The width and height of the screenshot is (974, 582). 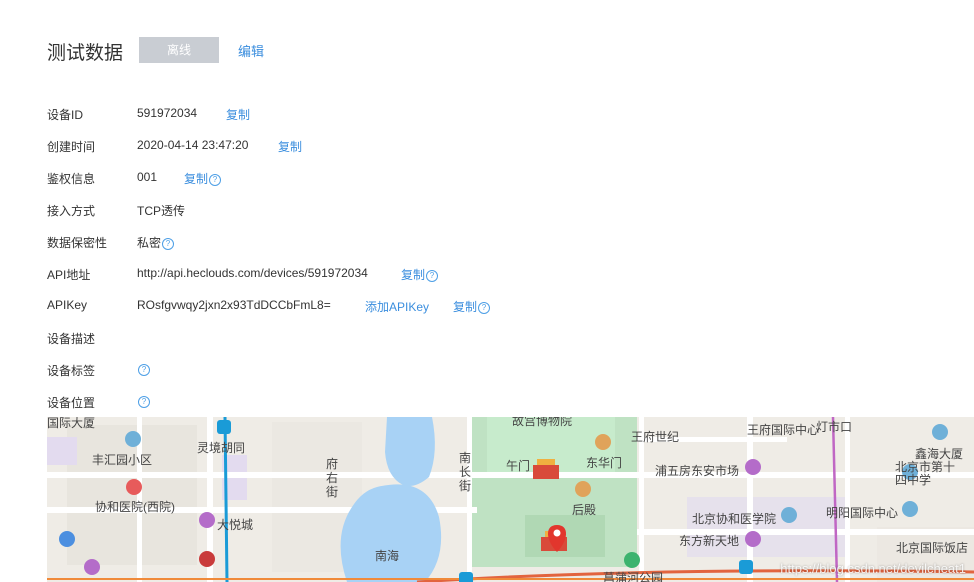 What do you see at coordinates (71, 339) in the screenshot?
I see `device-desc-label: 设备描述` at bounding box center [71, 339].